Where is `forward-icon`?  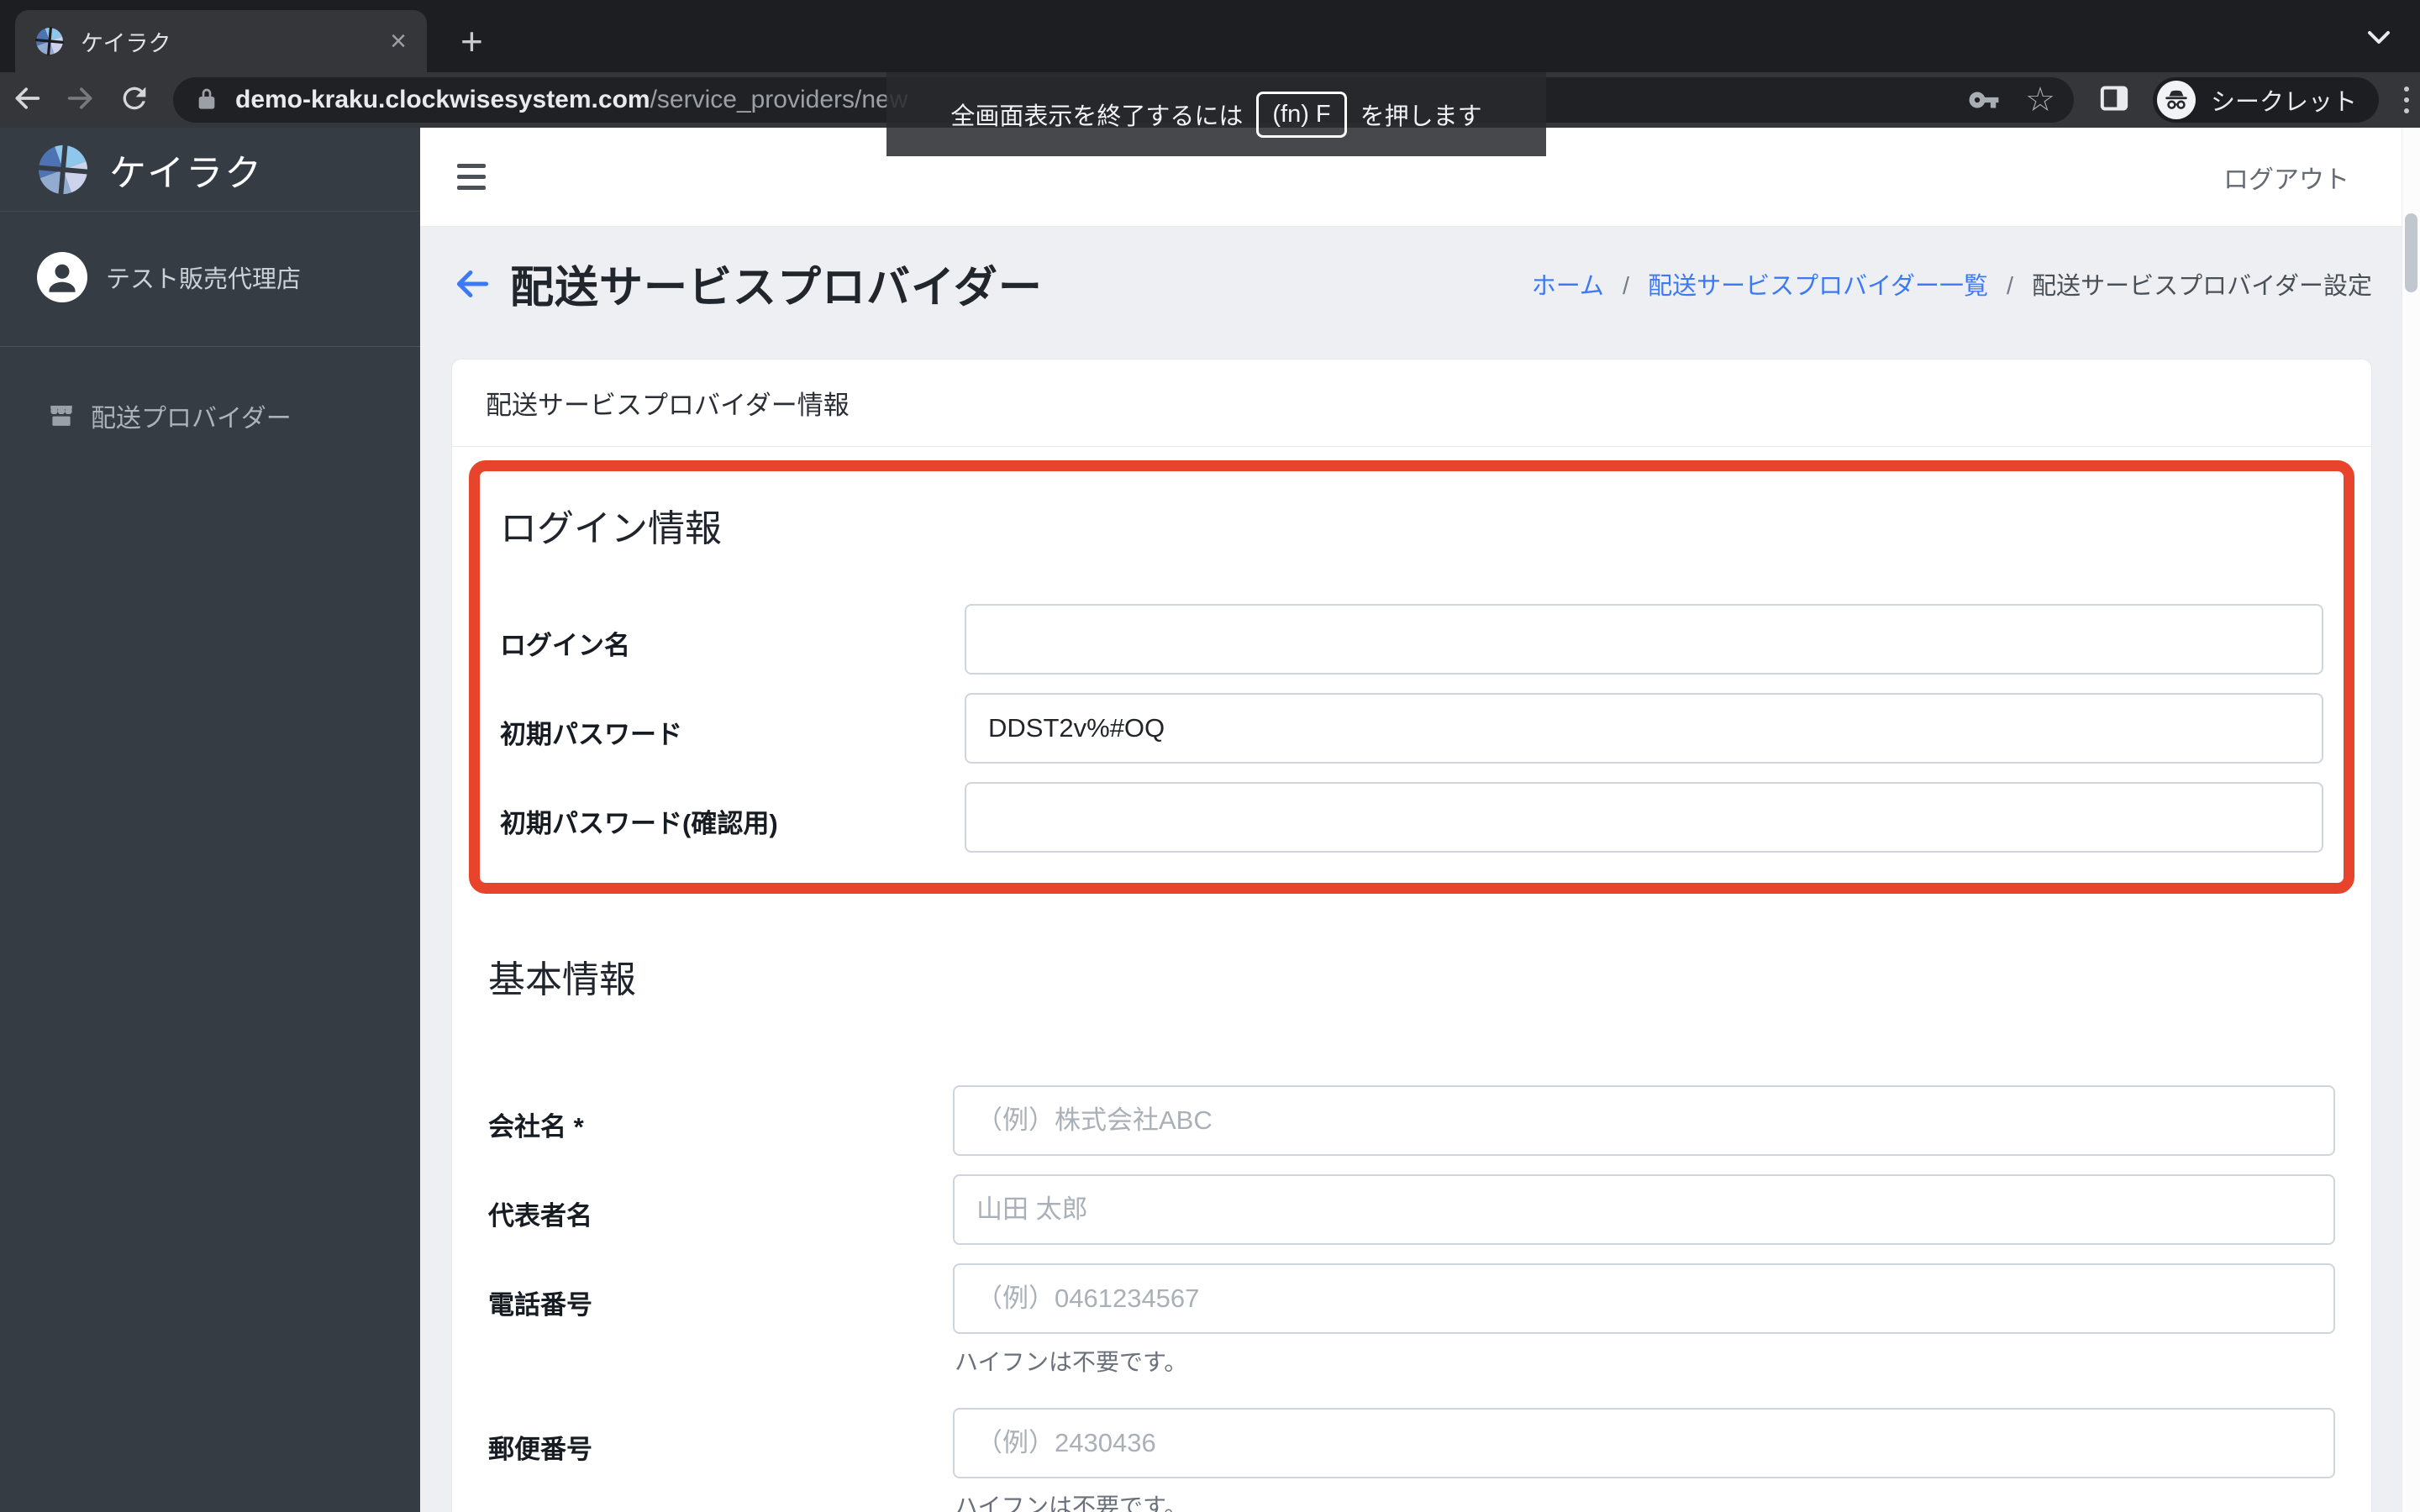
forward-icon is located at coordinates (81, 100).